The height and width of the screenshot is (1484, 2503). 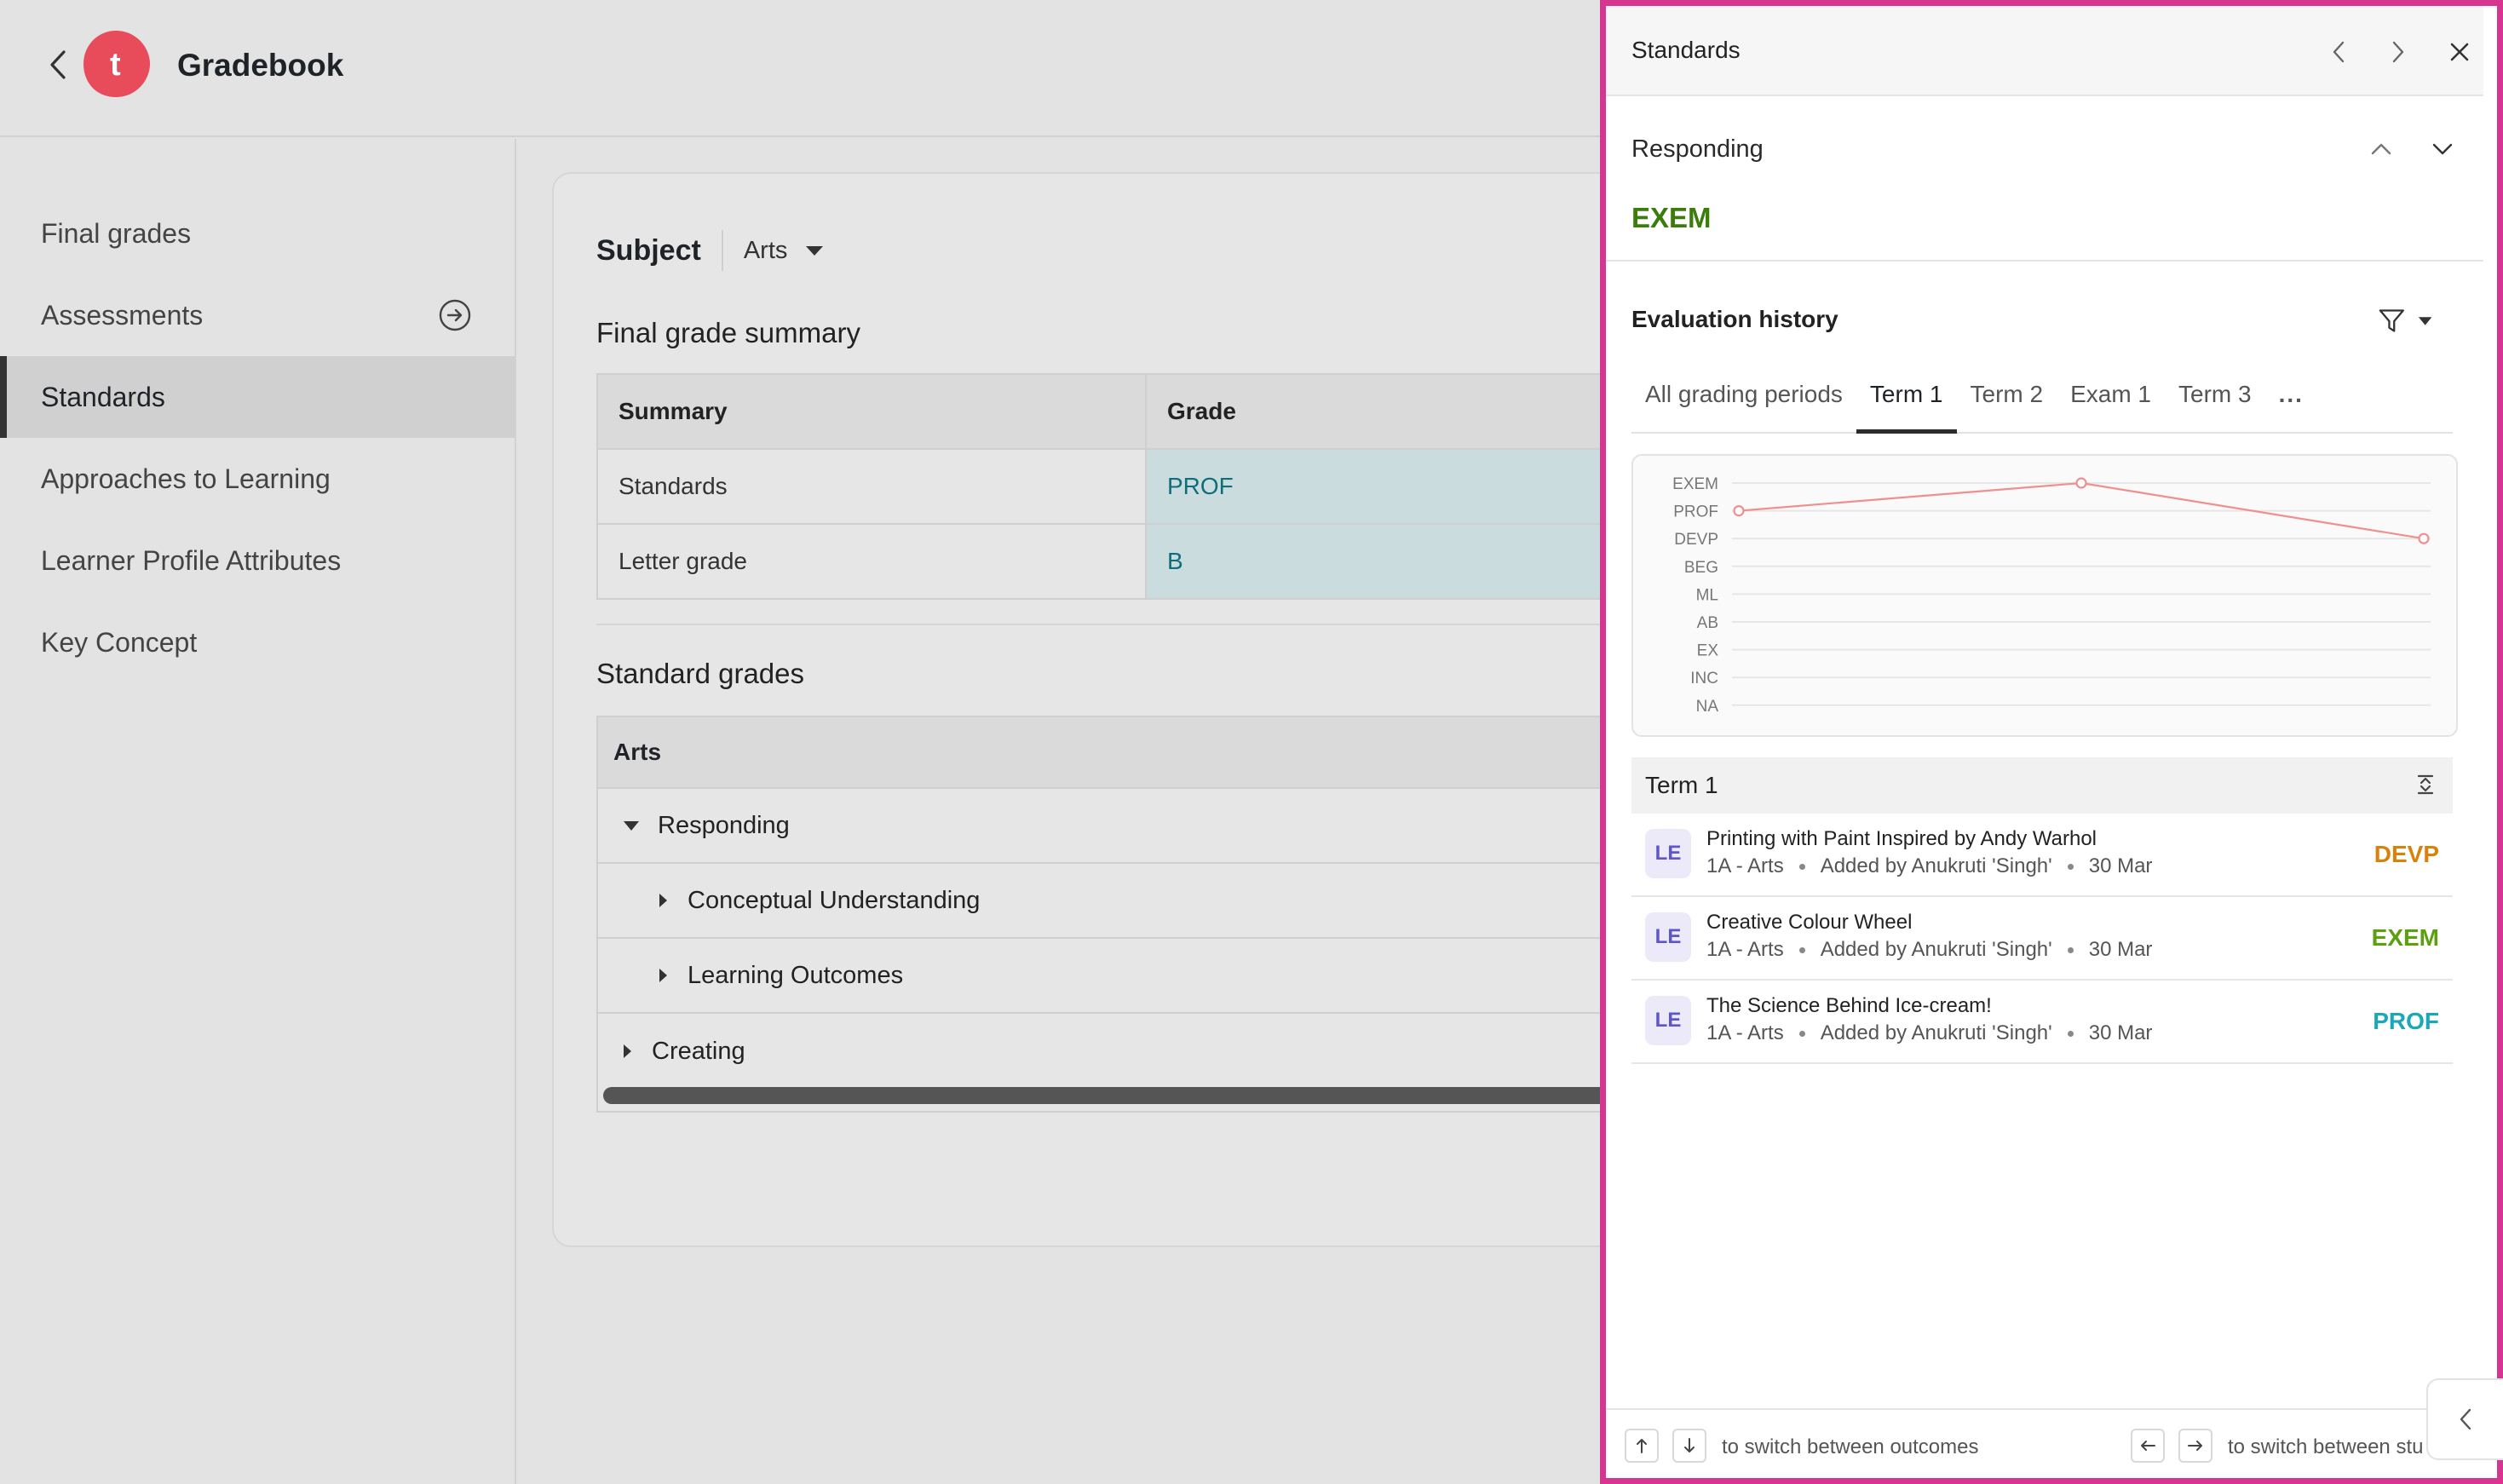 I want to click on subject-value: Arts, so click(x=765, y=250).